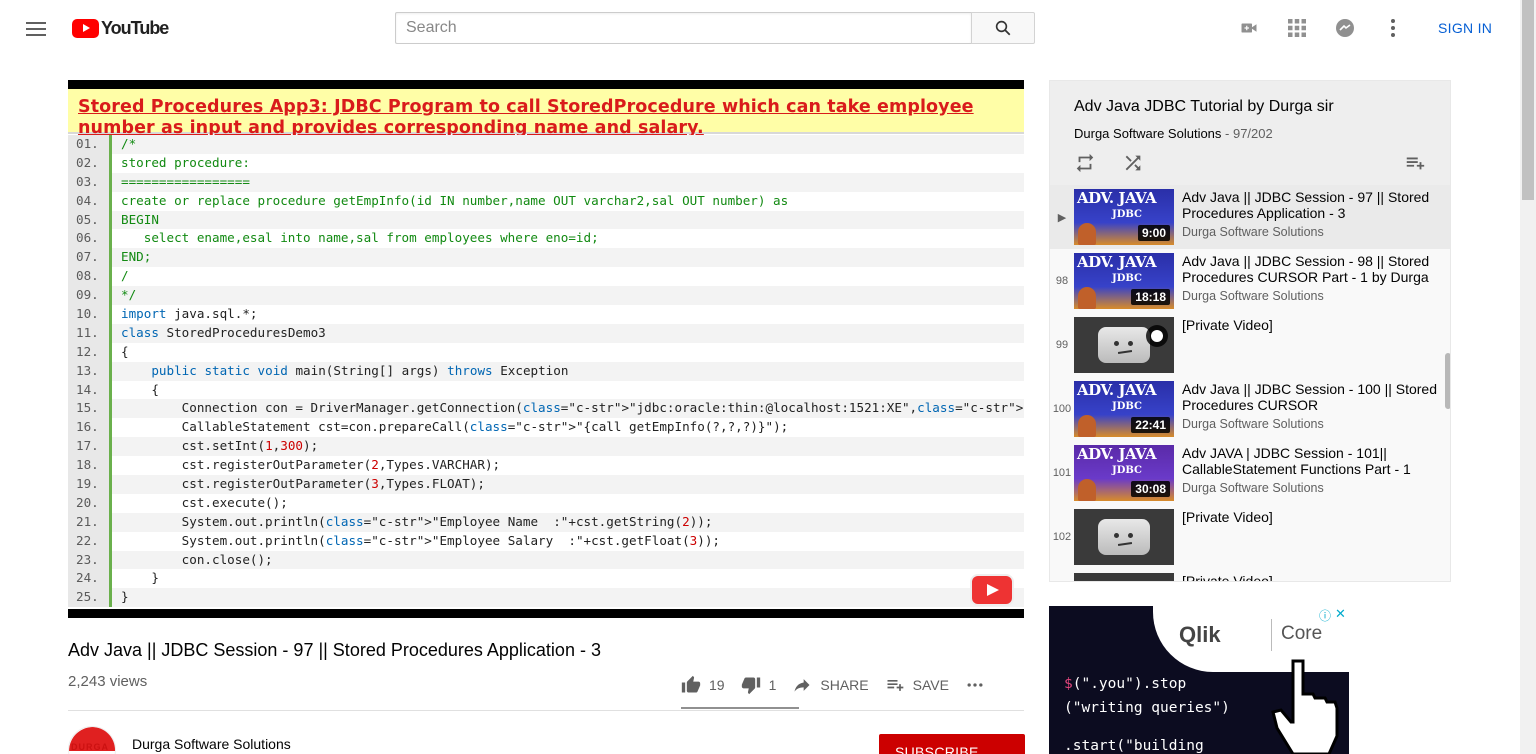 This screenshot has height=754, width=1536. I want to click on masthead: YouTube SIGN IN, so click(760, 28).